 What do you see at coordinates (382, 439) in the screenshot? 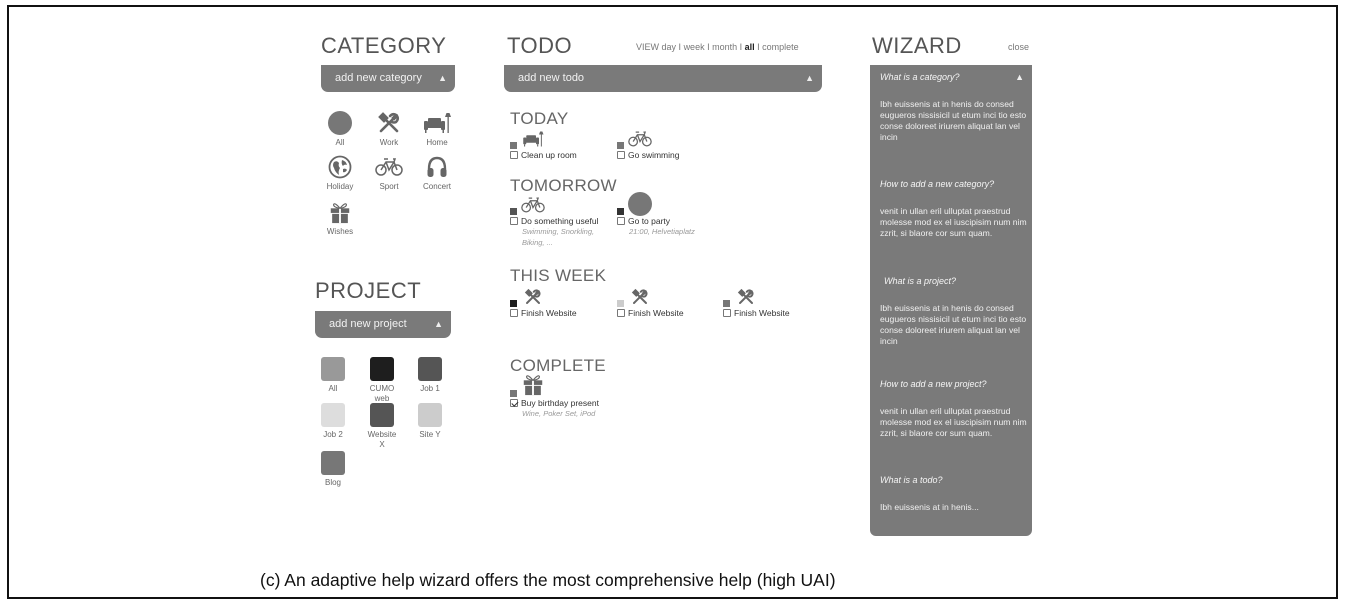
I see `project-item-label: Website X` at bounding box center [382, 439].